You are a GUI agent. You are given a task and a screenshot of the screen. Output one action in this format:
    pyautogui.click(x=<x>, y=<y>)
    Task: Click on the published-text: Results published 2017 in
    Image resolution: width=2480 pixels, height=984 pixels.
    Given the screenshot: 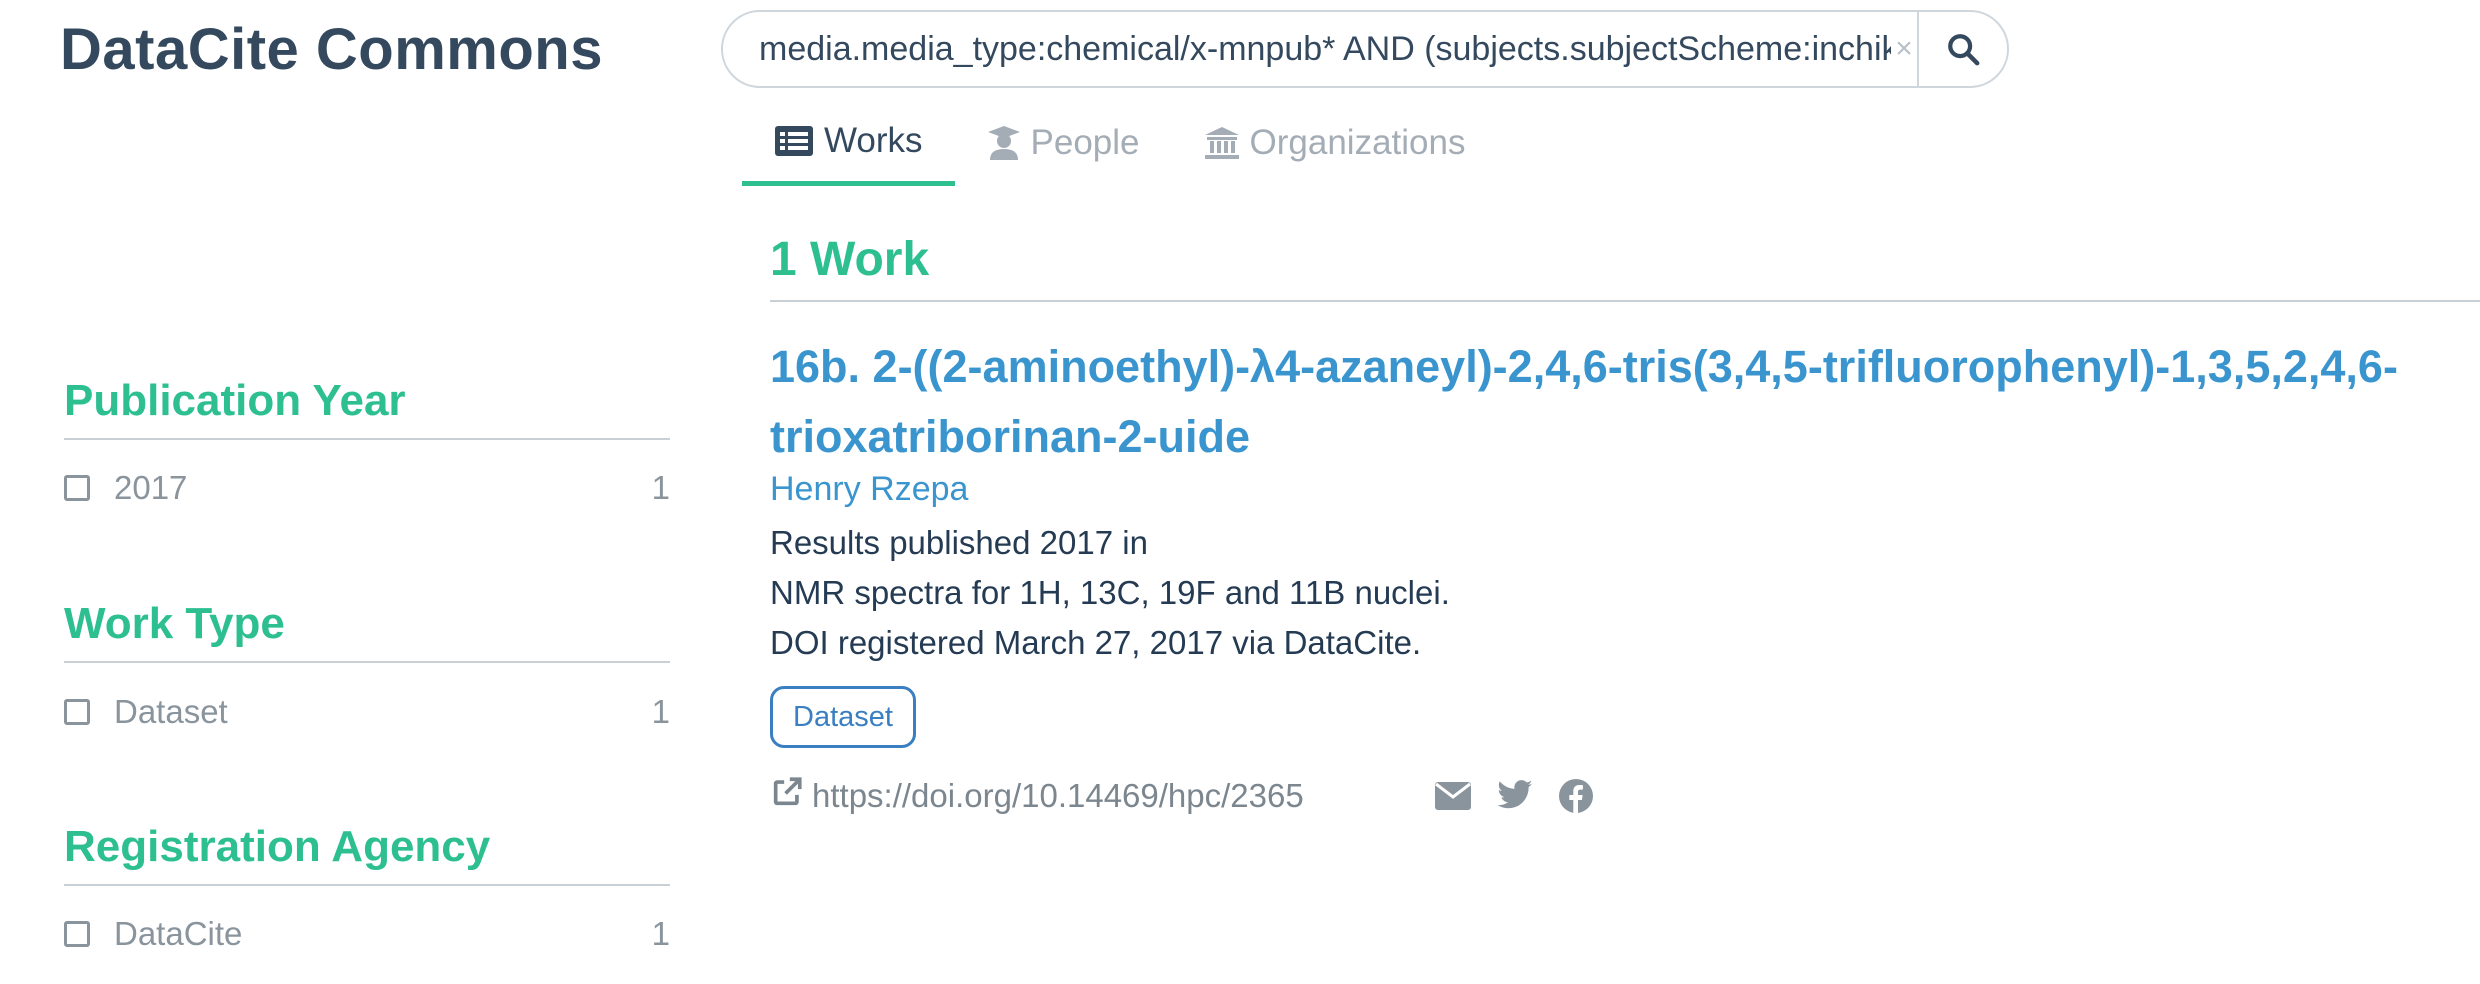 What is the action you would take?
    pyautogui.click(x=959, y=542)
    